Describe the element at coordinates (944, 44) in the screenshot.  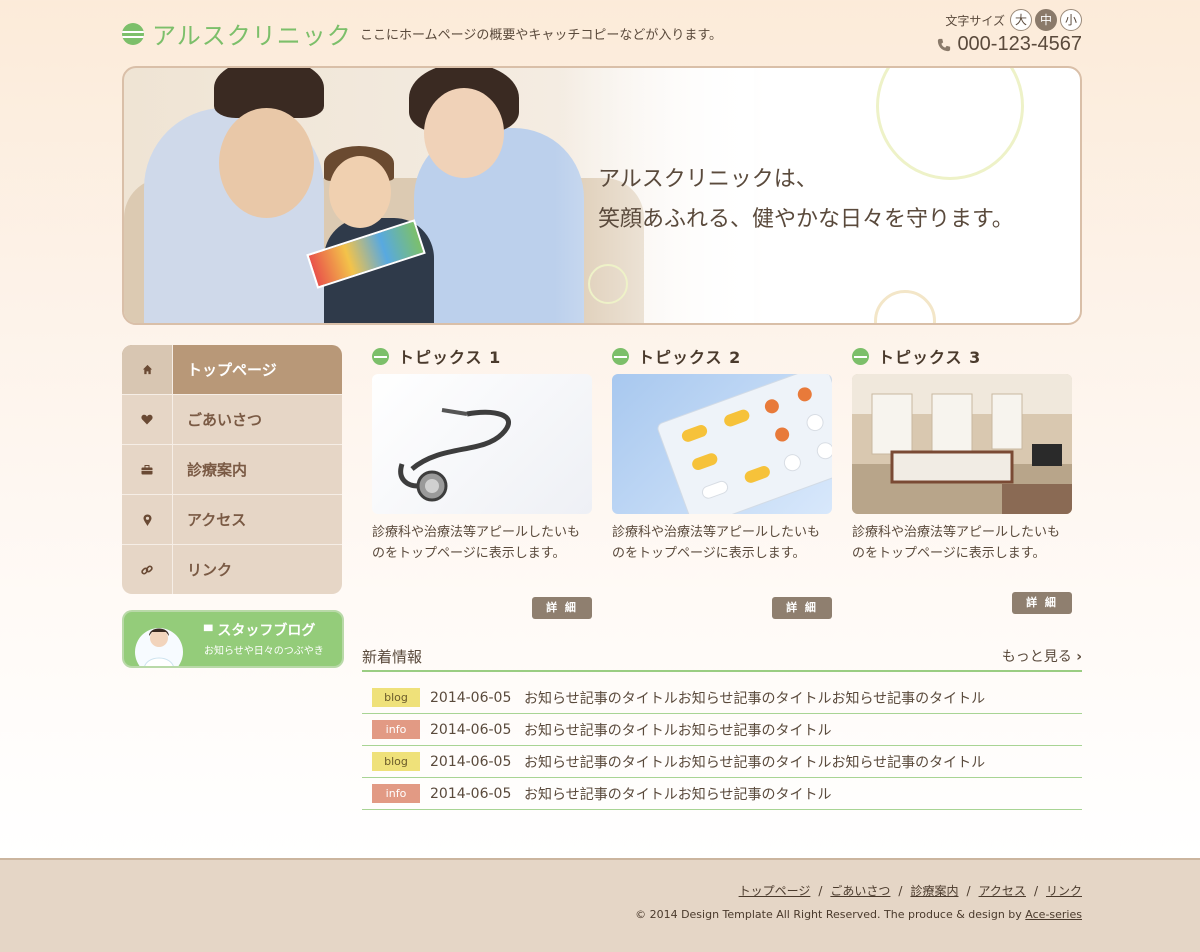
I see `phone-icon` at that location.